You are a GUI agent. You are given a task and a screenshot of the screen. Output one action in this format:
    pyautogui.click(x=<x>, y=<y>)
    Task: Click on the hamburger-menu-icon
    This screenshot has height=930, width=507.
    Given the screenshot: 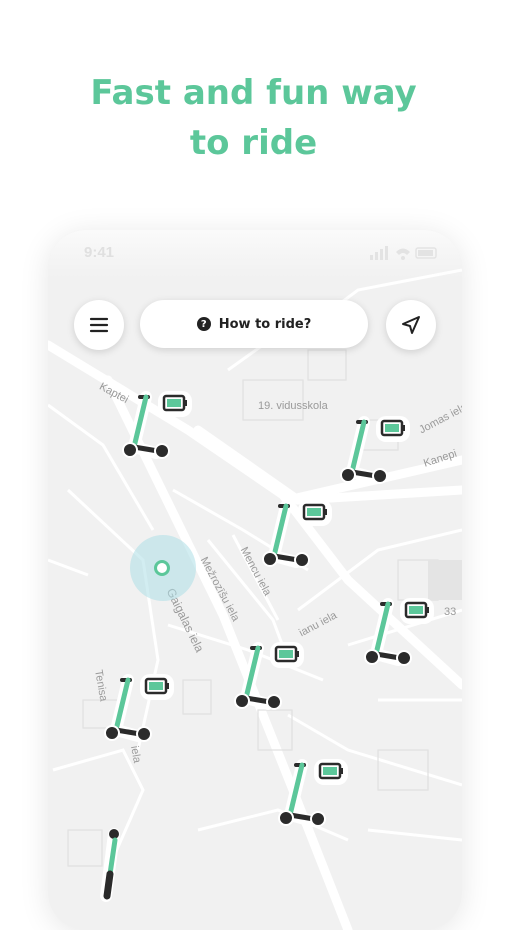 What is the action you would take?
    pyautogui.click(x=99, y=325)
    